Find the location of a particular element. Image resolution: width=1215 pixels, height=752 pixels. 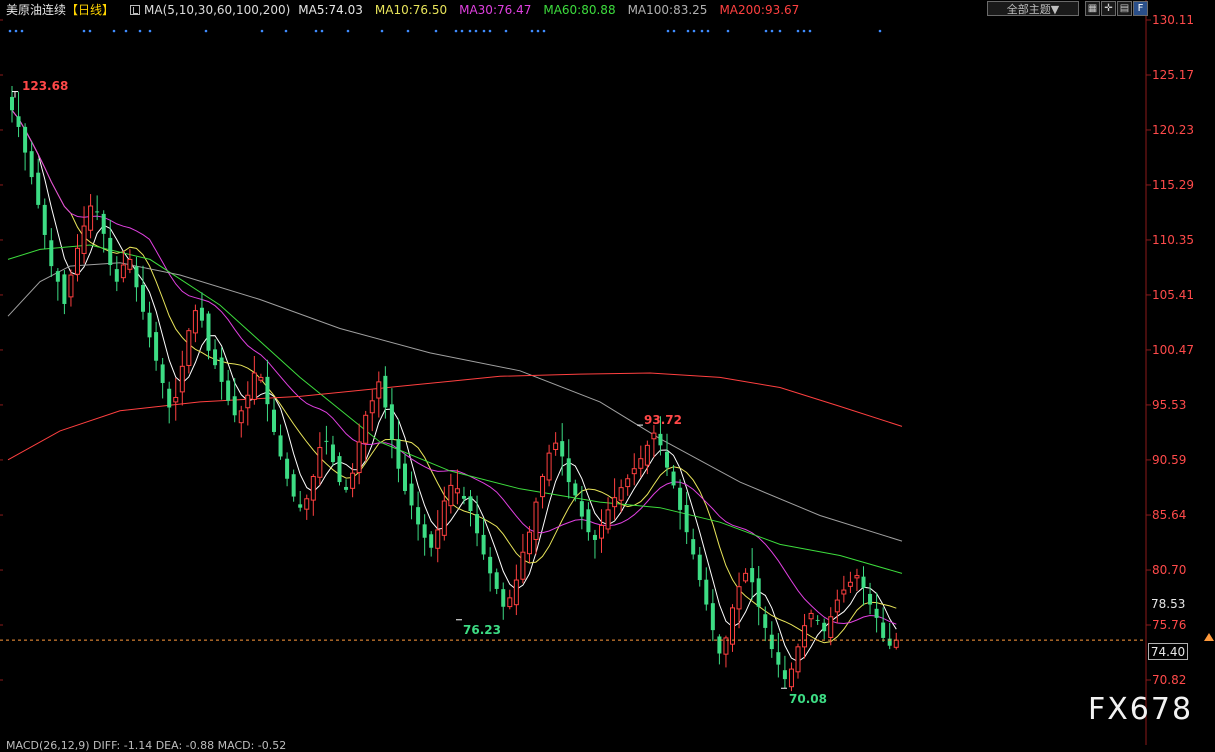

price-tick-10: 80.70 is located at coordinates (1169, 570).